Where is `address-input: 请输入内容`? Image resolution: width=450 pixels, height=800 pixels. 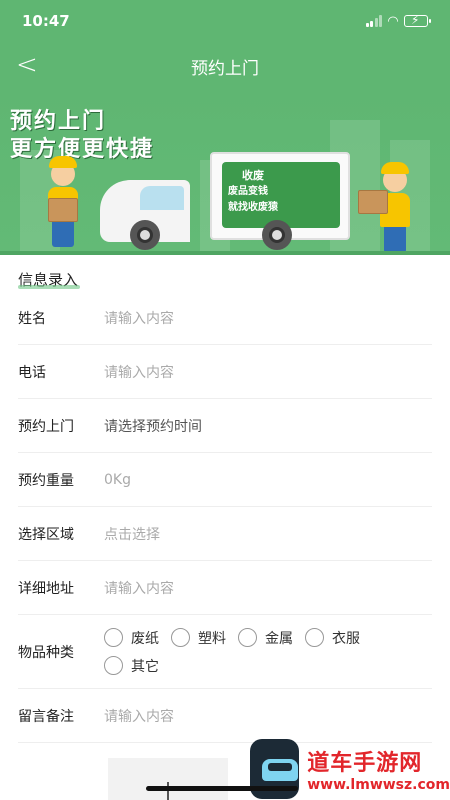 address-input: 请输入内容 is located at coordinates (139, 588).